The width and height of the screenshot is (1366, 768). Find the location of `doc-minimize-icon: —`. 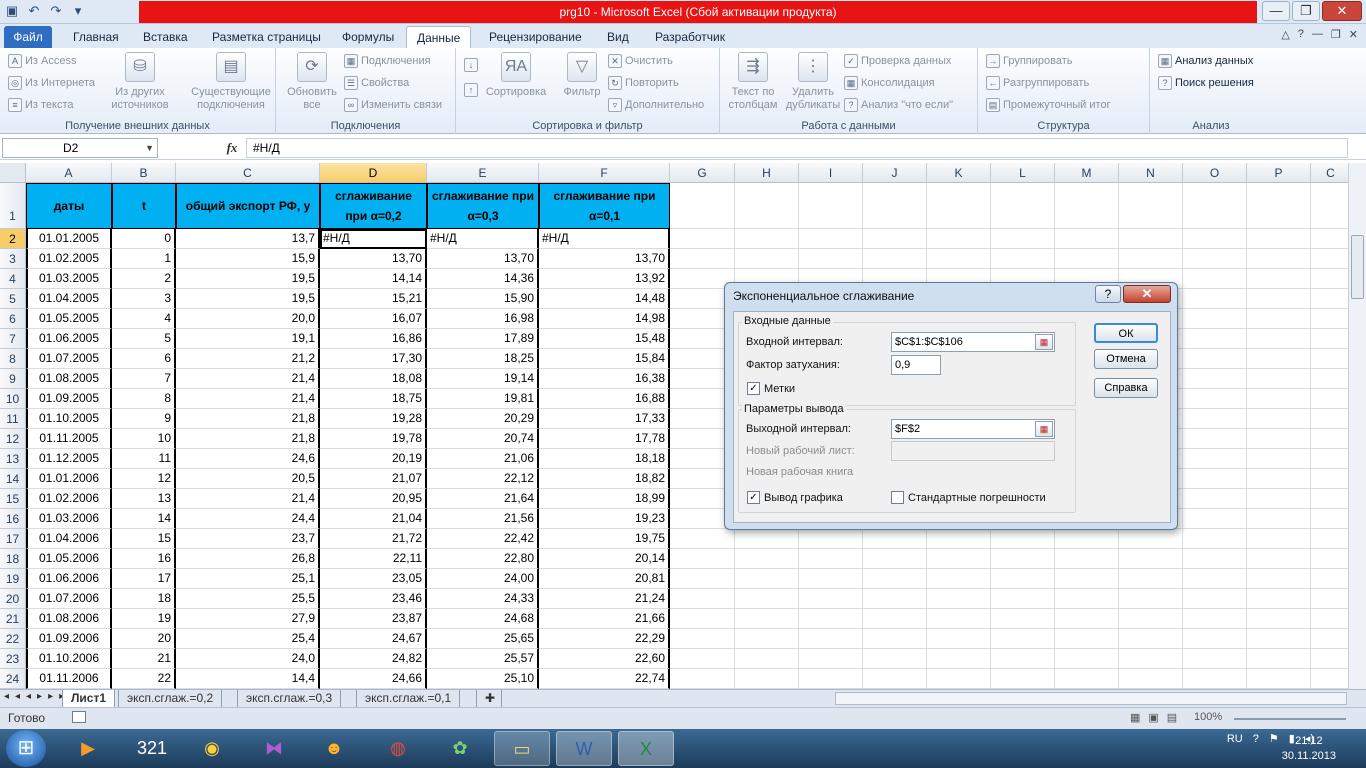

doc-minimize-icon: — is located at coordinates (1317, 34).